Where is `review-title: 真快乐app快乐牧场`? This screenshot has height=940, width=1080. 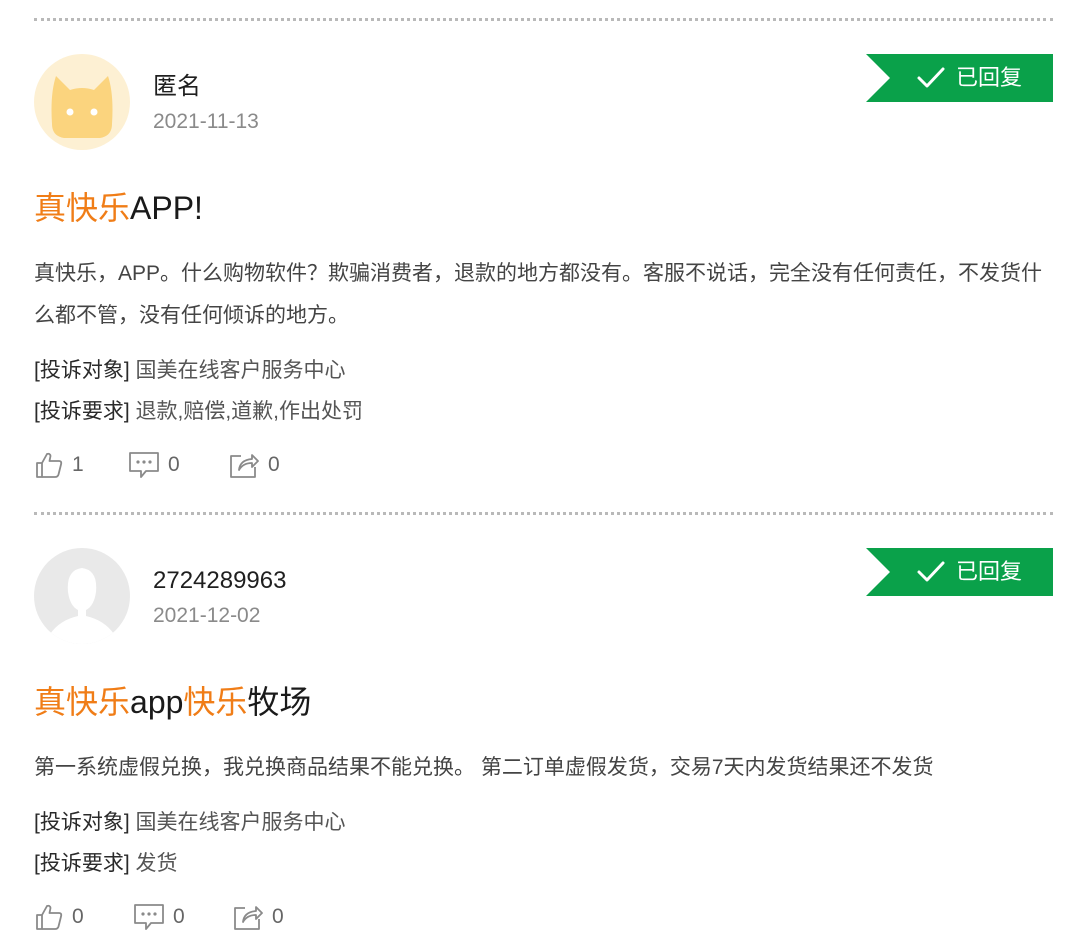 review-title: 真快乐app快乐牧场 is located at coordinates (172, 702).